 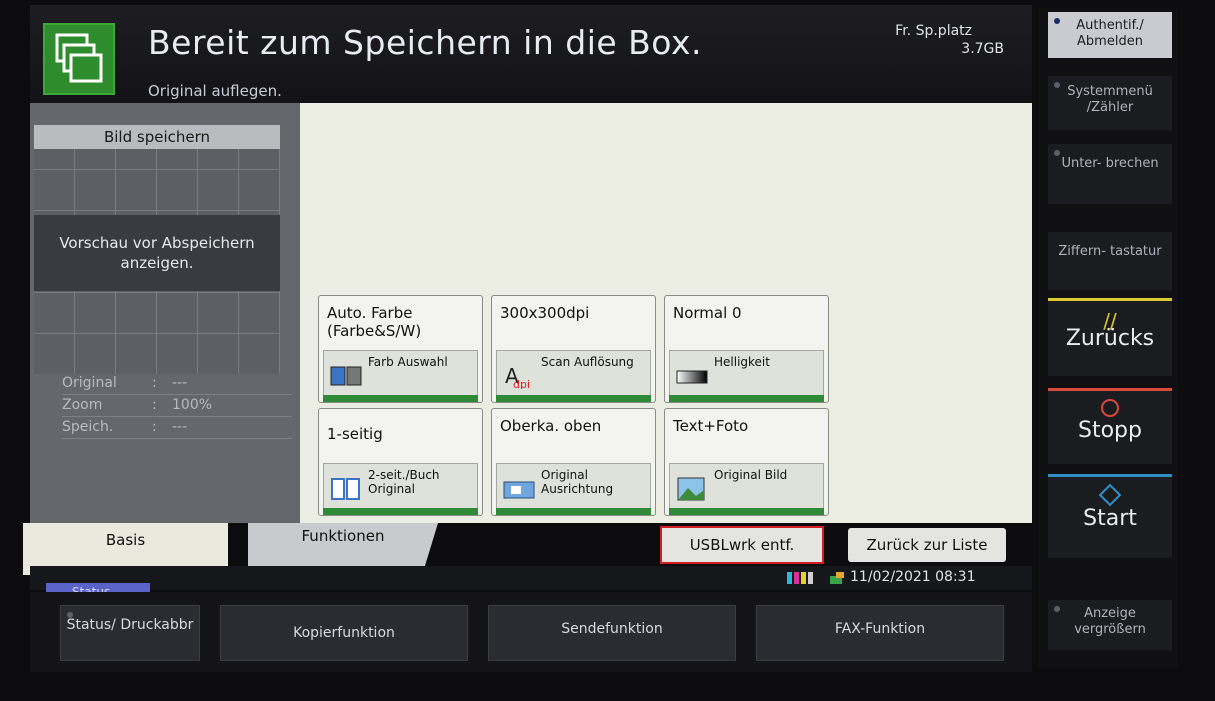 What do you see at coordinates (612, 633) in the screenshot?
I see `send-function-button: Sendefunktion` at bounding box center [612, 633].